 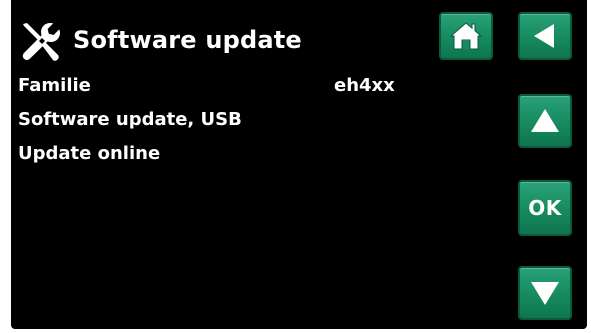 I want to click on scroll-up-button, so click(x=545, y=121).